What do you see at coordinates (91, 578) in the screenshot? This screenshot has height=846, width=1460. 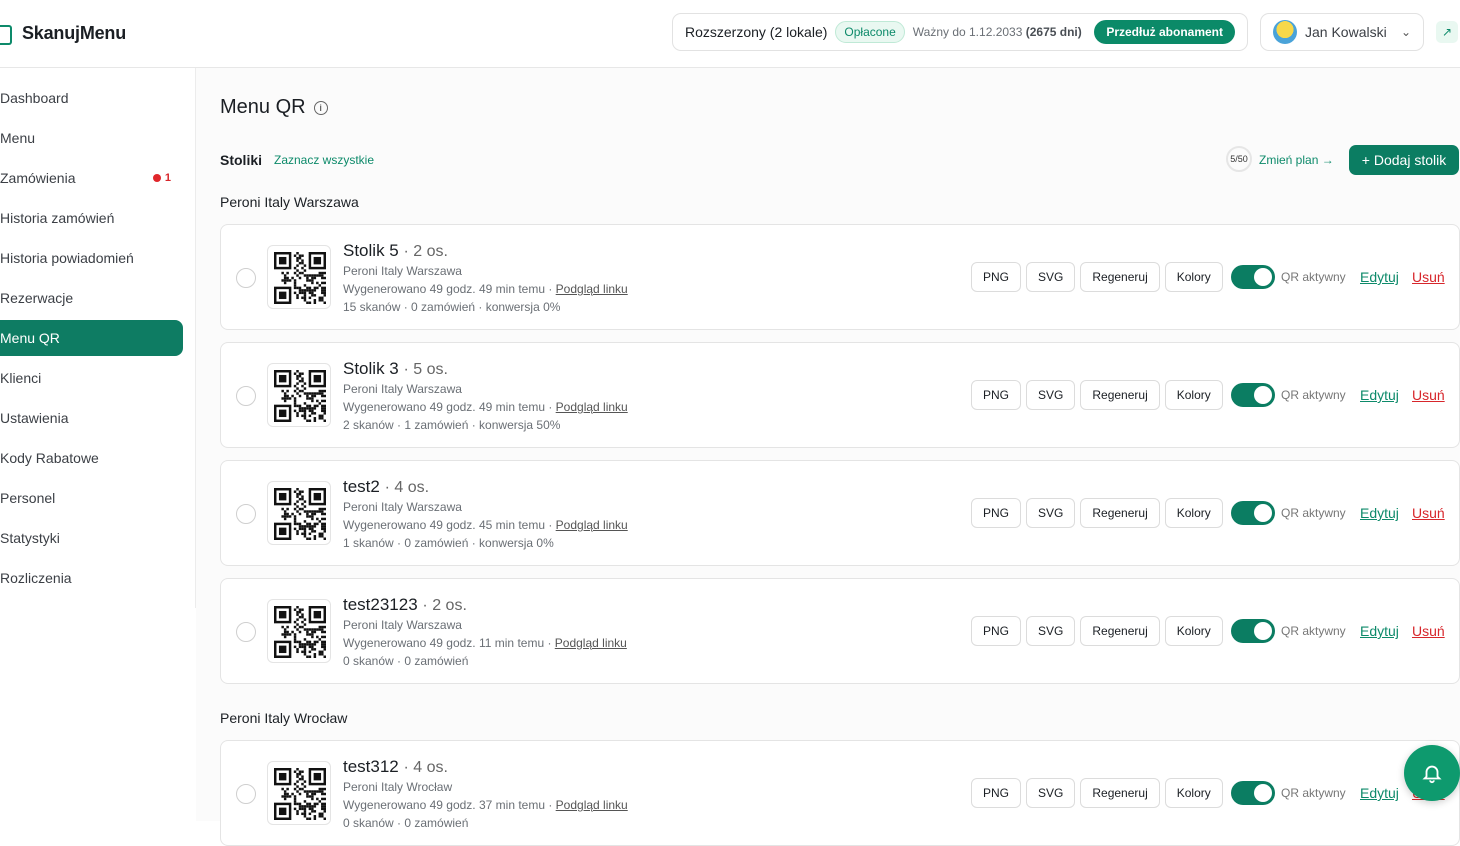 I see `sidebar-item-billing: Rozliczenia` at bounding box center [91, 578].